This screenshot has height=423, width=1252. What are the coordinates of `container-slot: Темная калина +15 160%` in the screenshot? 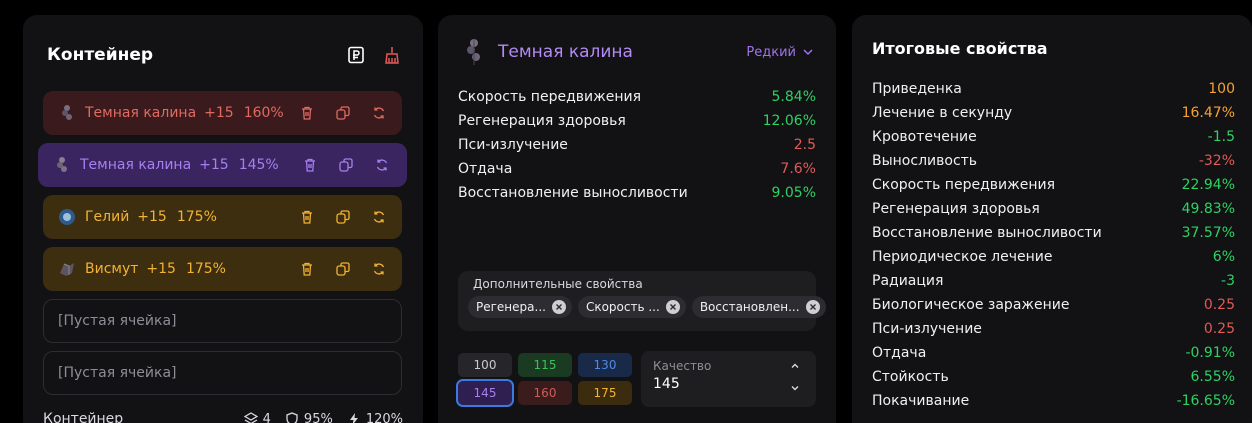 It's located at (222, 113).